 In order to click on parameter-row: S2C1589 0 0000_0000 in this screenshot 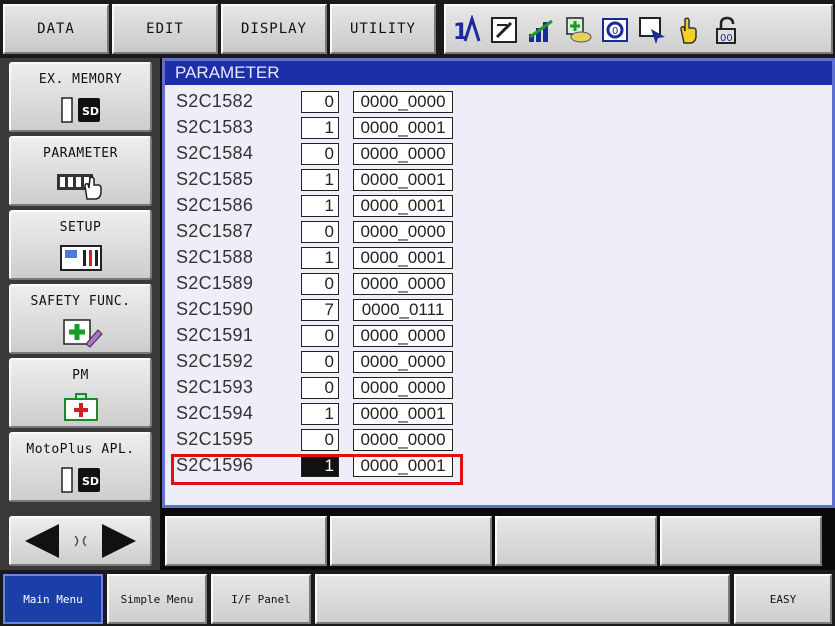, I will do `click(315, 284)`.